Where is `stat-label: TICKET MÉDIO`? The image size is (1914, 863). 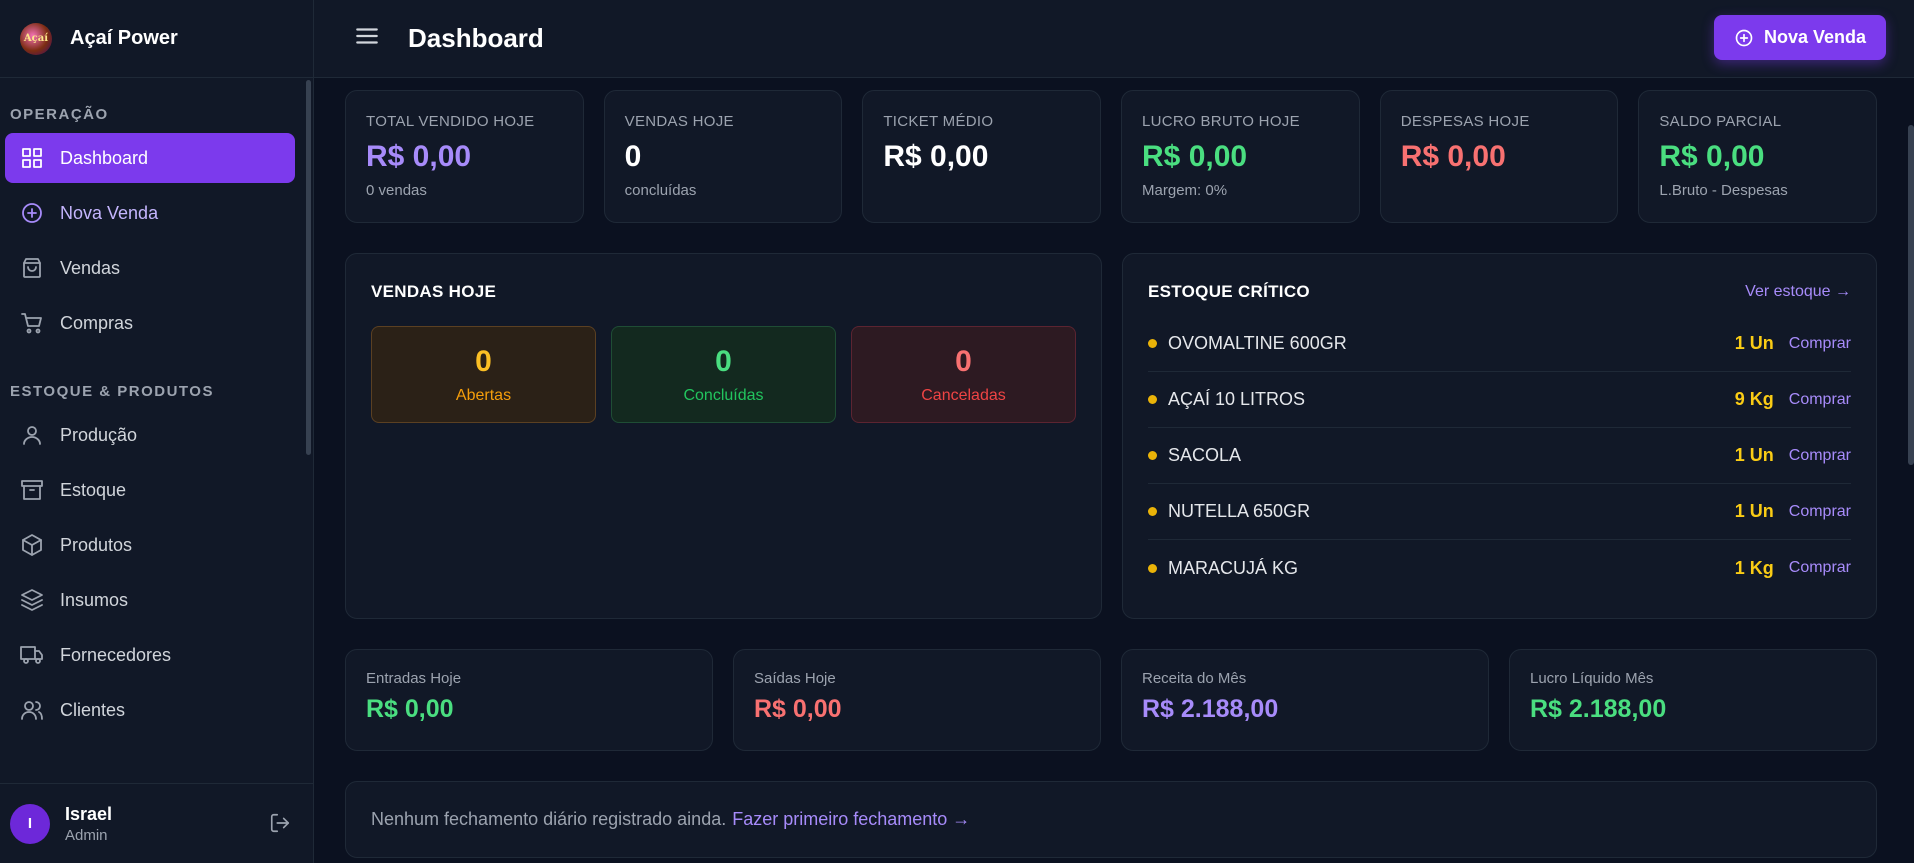
stat-label: TICKET MÉDIO is located at coordinates (938, 121).